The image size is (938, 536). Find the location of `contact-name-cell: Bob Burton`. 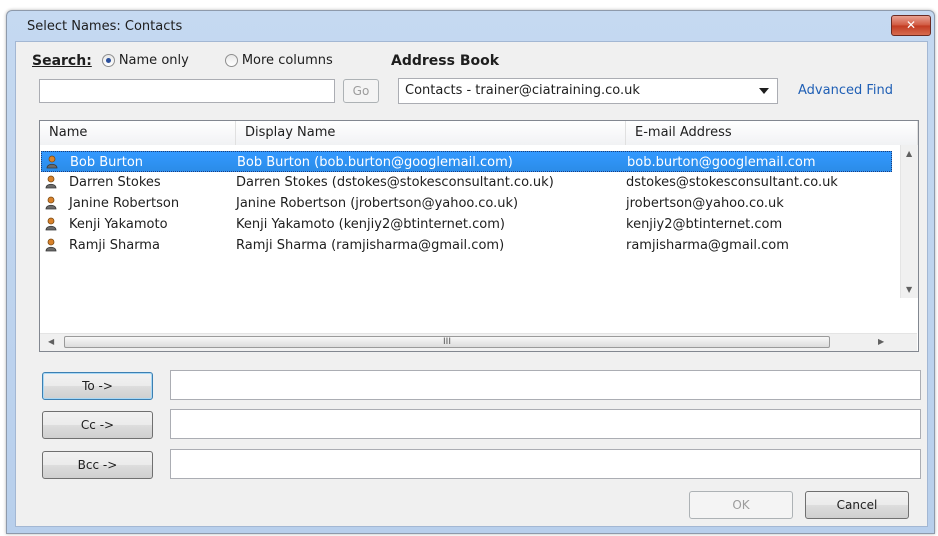

contact-name-cell: Bob Burton is located at coordinates (107, 162).